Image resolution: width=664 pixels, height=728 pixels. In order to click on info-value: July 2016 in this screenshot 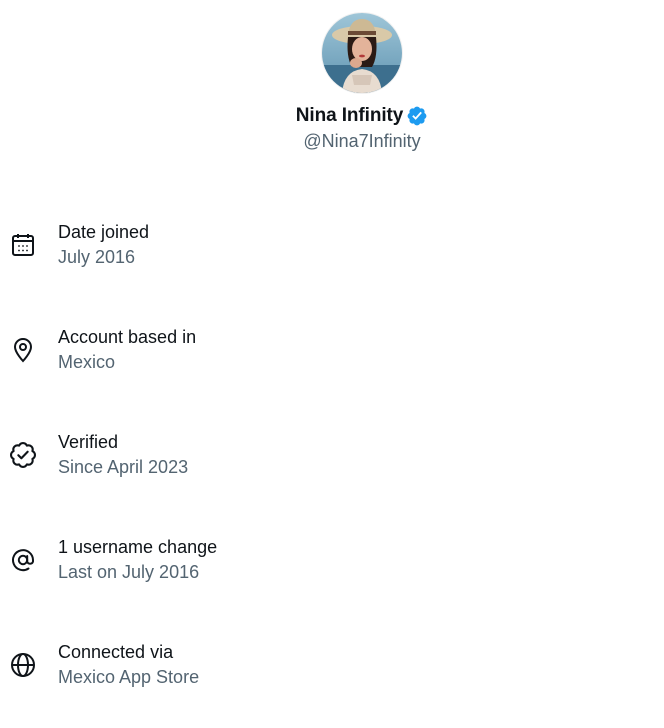, I will do `click(97, 257)`.